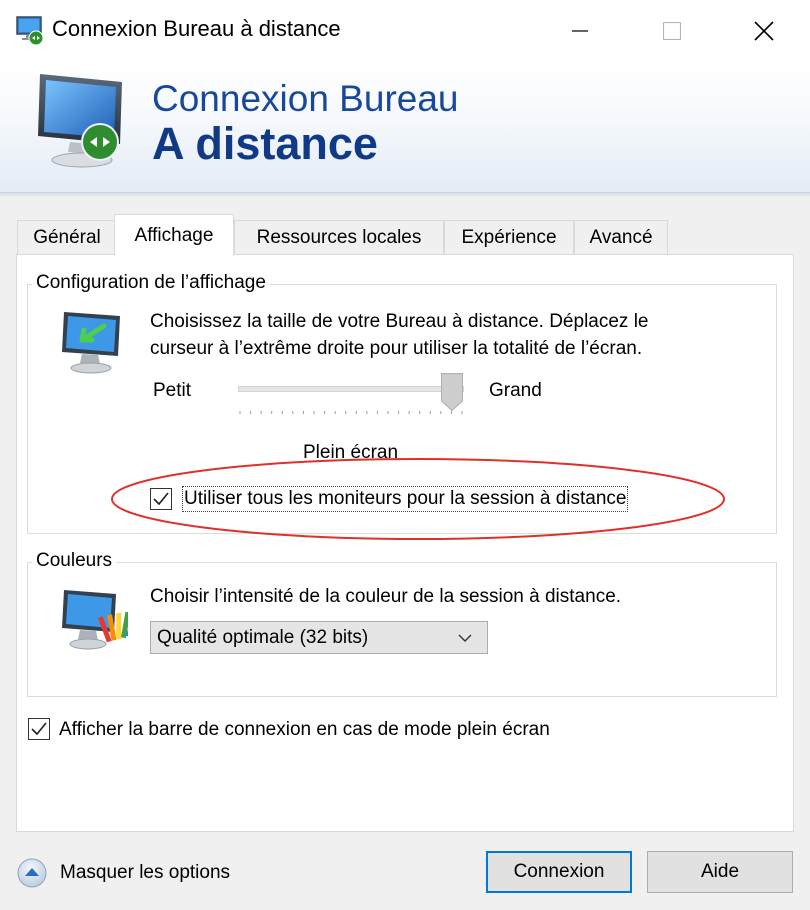  I want to click on help-button: Aide, so click(720, 872).